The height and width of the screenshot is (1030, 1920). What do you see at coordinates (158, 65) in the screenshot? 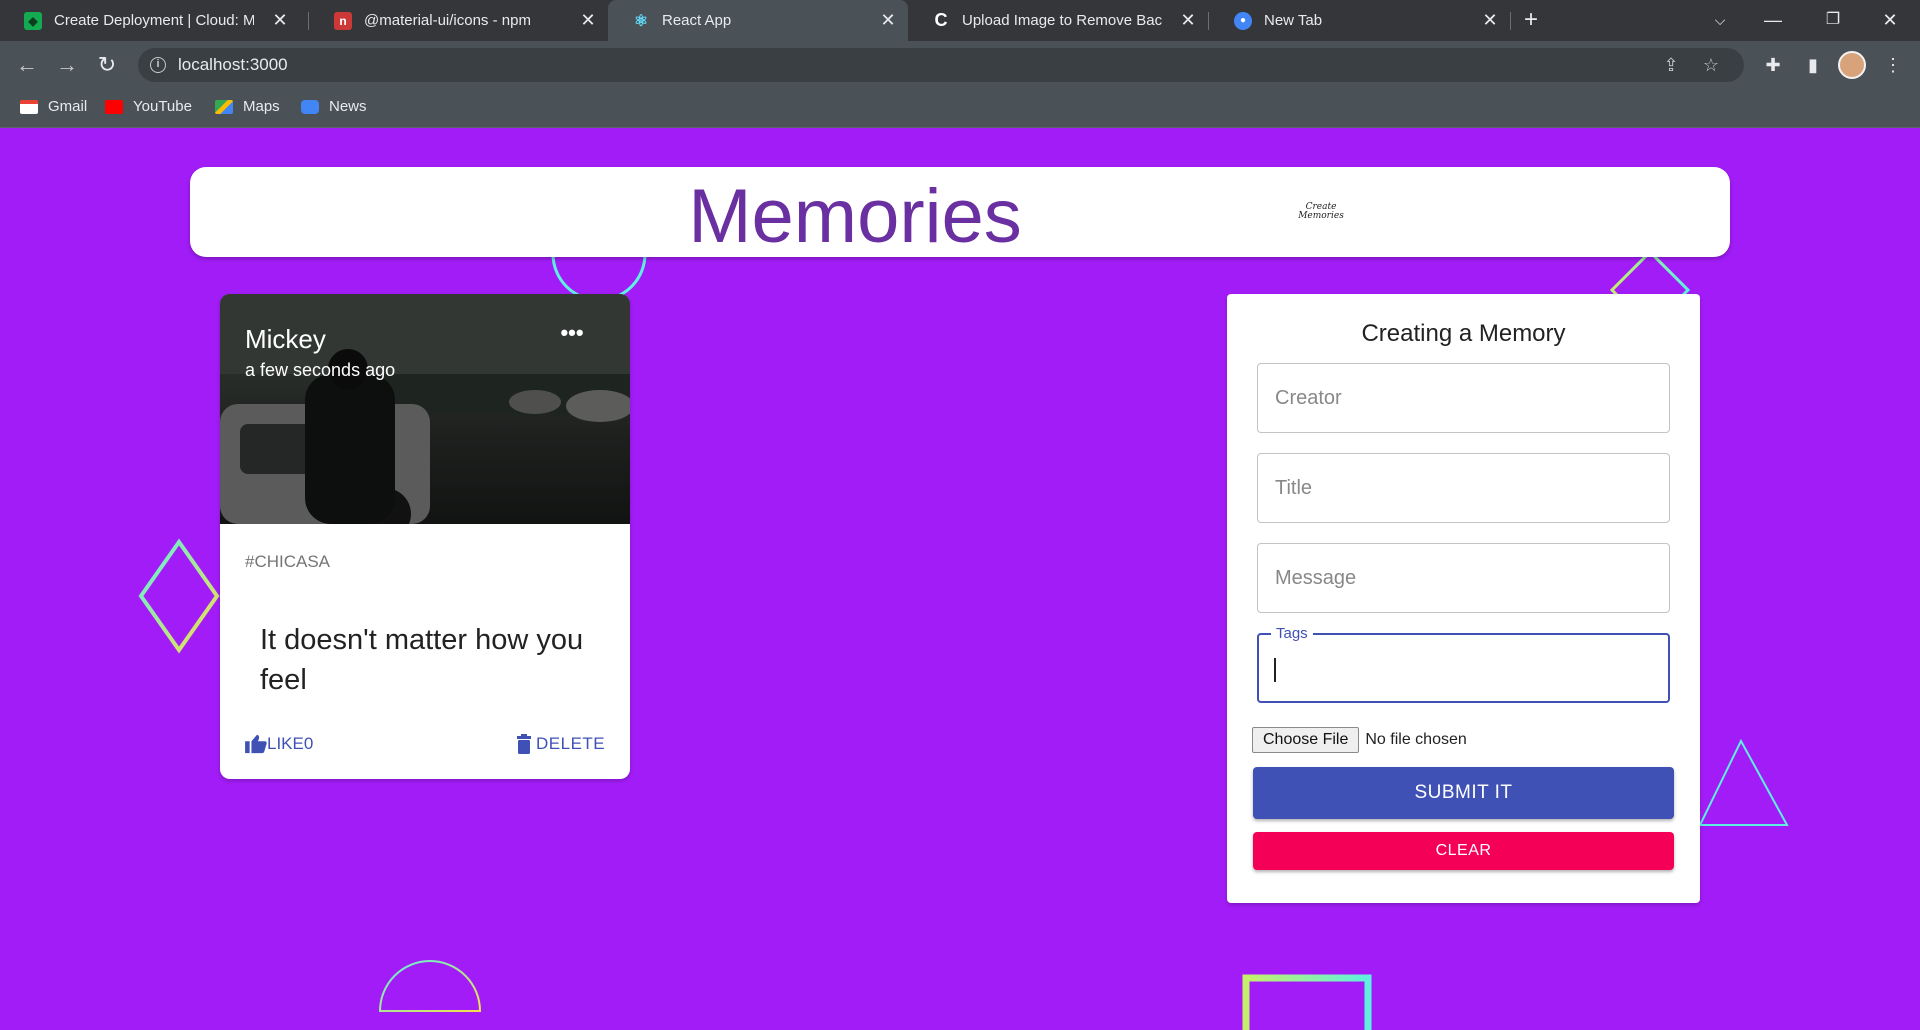
I see `site-info-icon: i` at bounding box center [158, 65].